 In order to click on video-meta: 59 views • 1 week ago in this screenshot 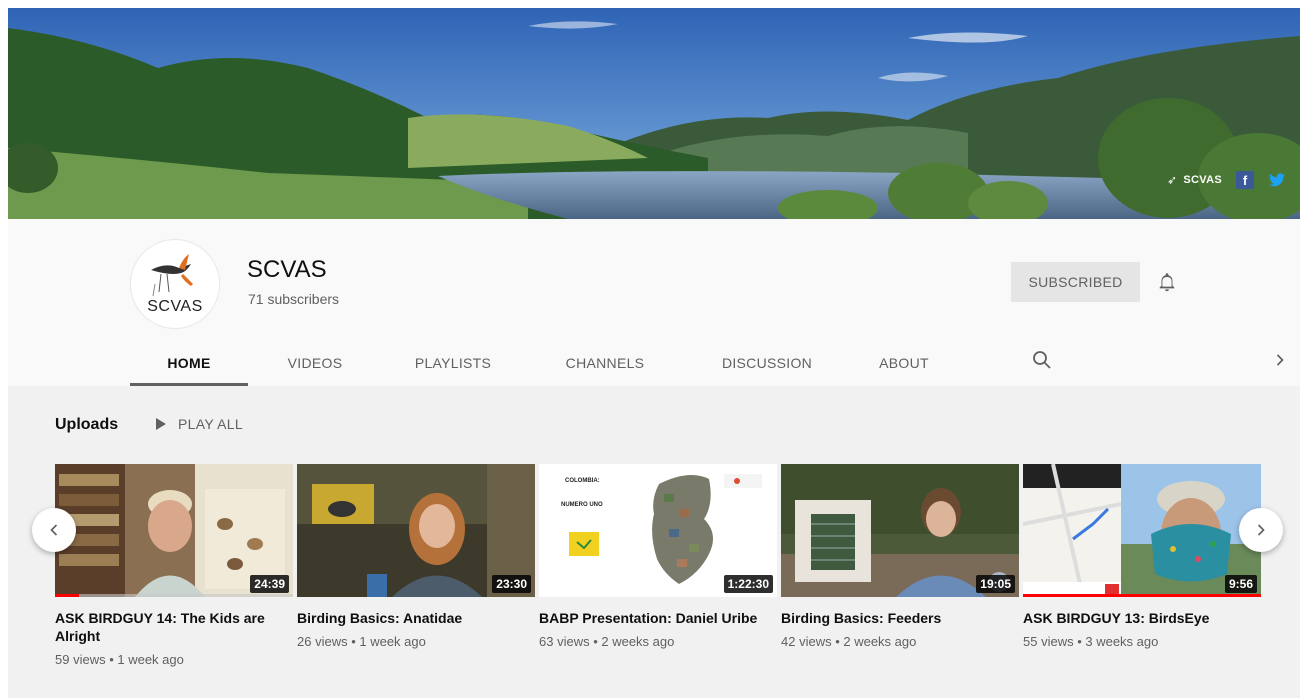, I will do `click(119, 659)`.